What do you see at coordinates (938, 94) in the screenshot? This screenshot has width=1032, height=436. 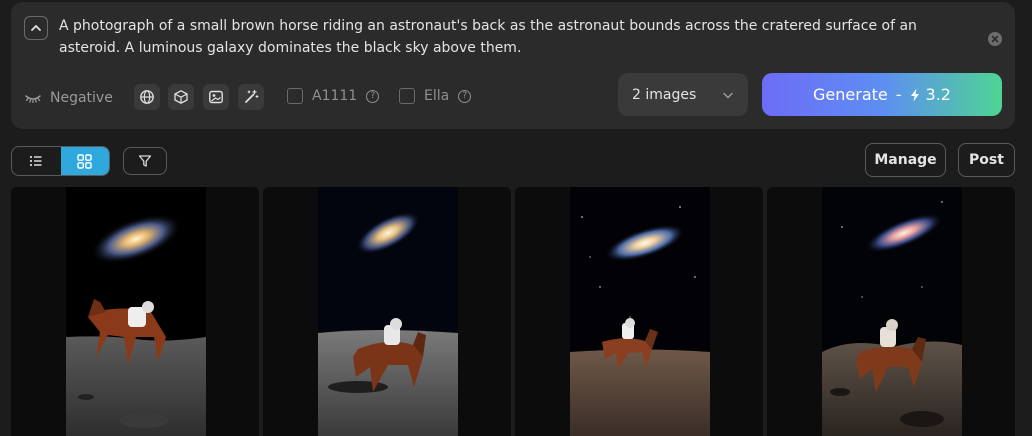 I see `generate-cost: 3.2` at bounding box center [938, 94].